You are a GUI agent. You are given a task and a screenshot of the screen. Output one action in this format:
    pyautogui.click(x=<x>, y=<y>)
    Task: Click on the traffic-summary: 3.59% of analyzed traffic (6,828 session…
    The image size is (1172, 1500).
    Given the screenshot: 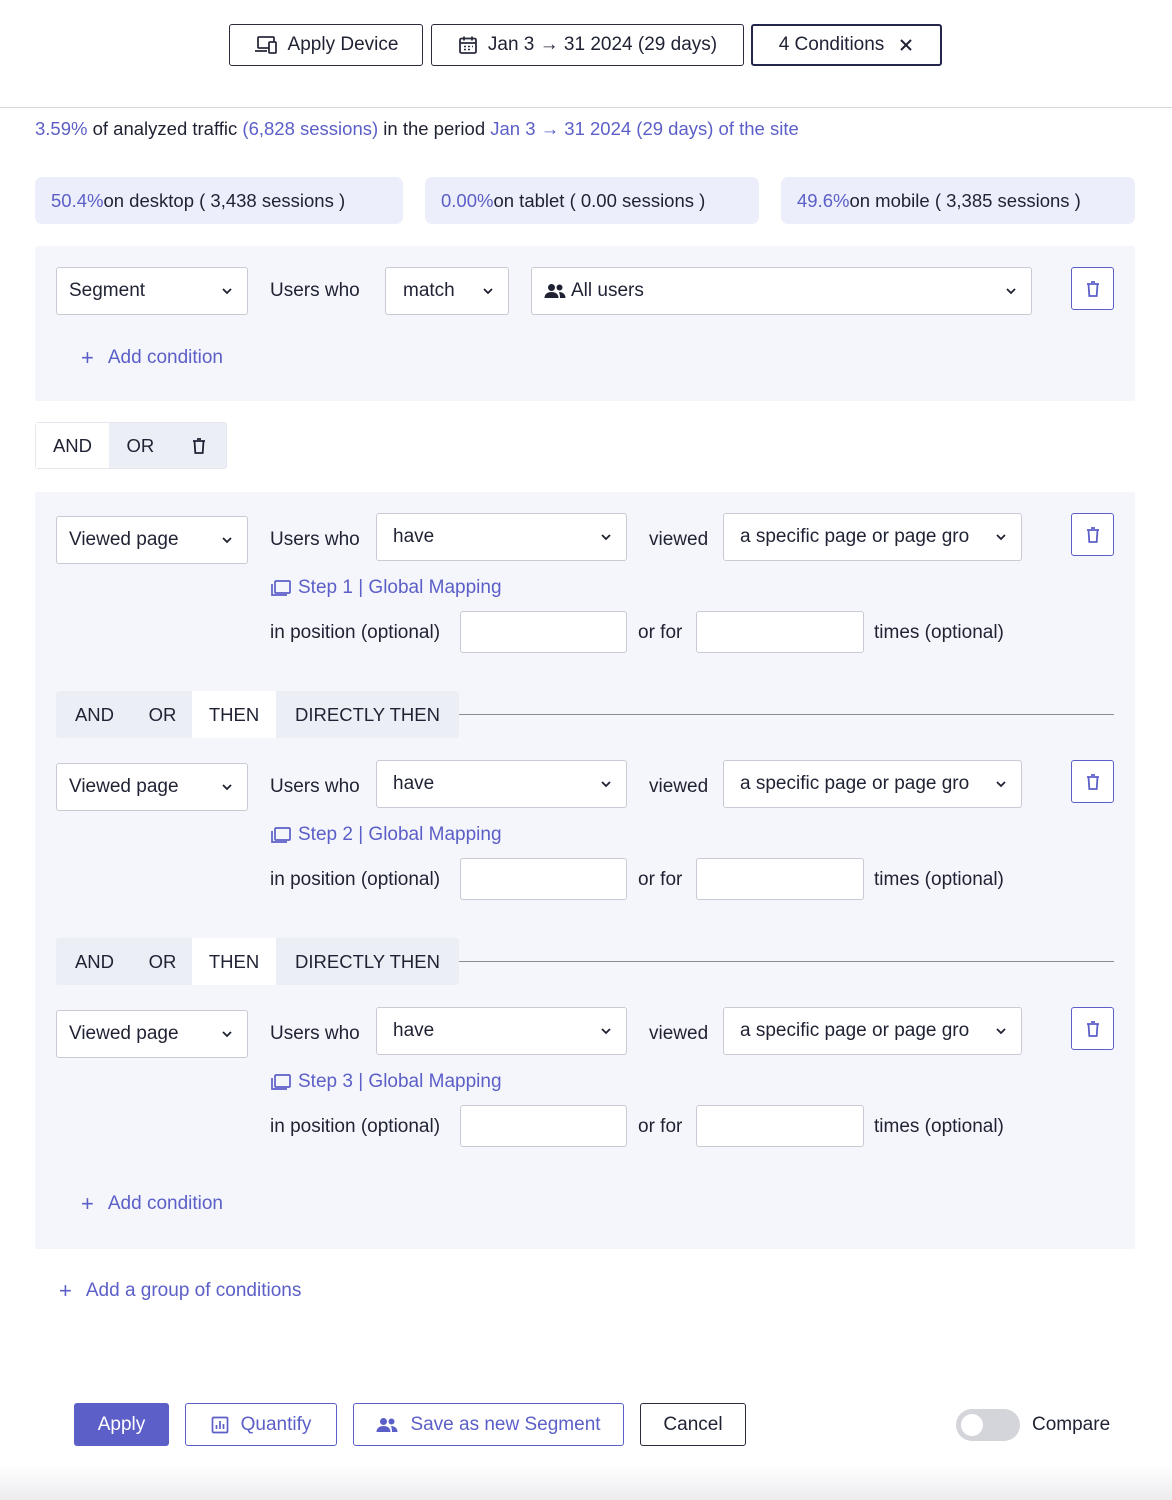 What is the action you would take?
    pyautogui.click(x=417, y=129)
    